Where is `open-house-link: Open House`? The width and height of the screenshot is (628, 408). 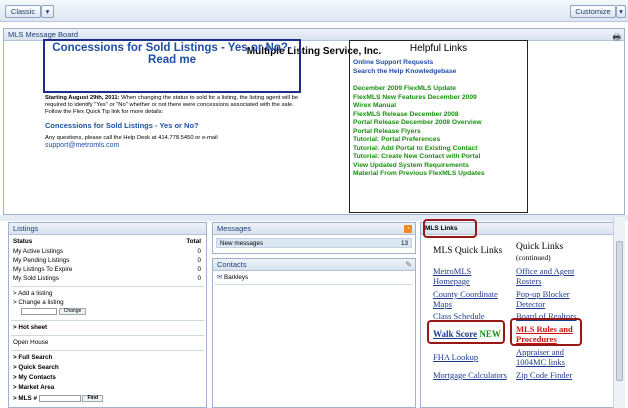
open-house-link: Open House is located at coordinates (30, 343).